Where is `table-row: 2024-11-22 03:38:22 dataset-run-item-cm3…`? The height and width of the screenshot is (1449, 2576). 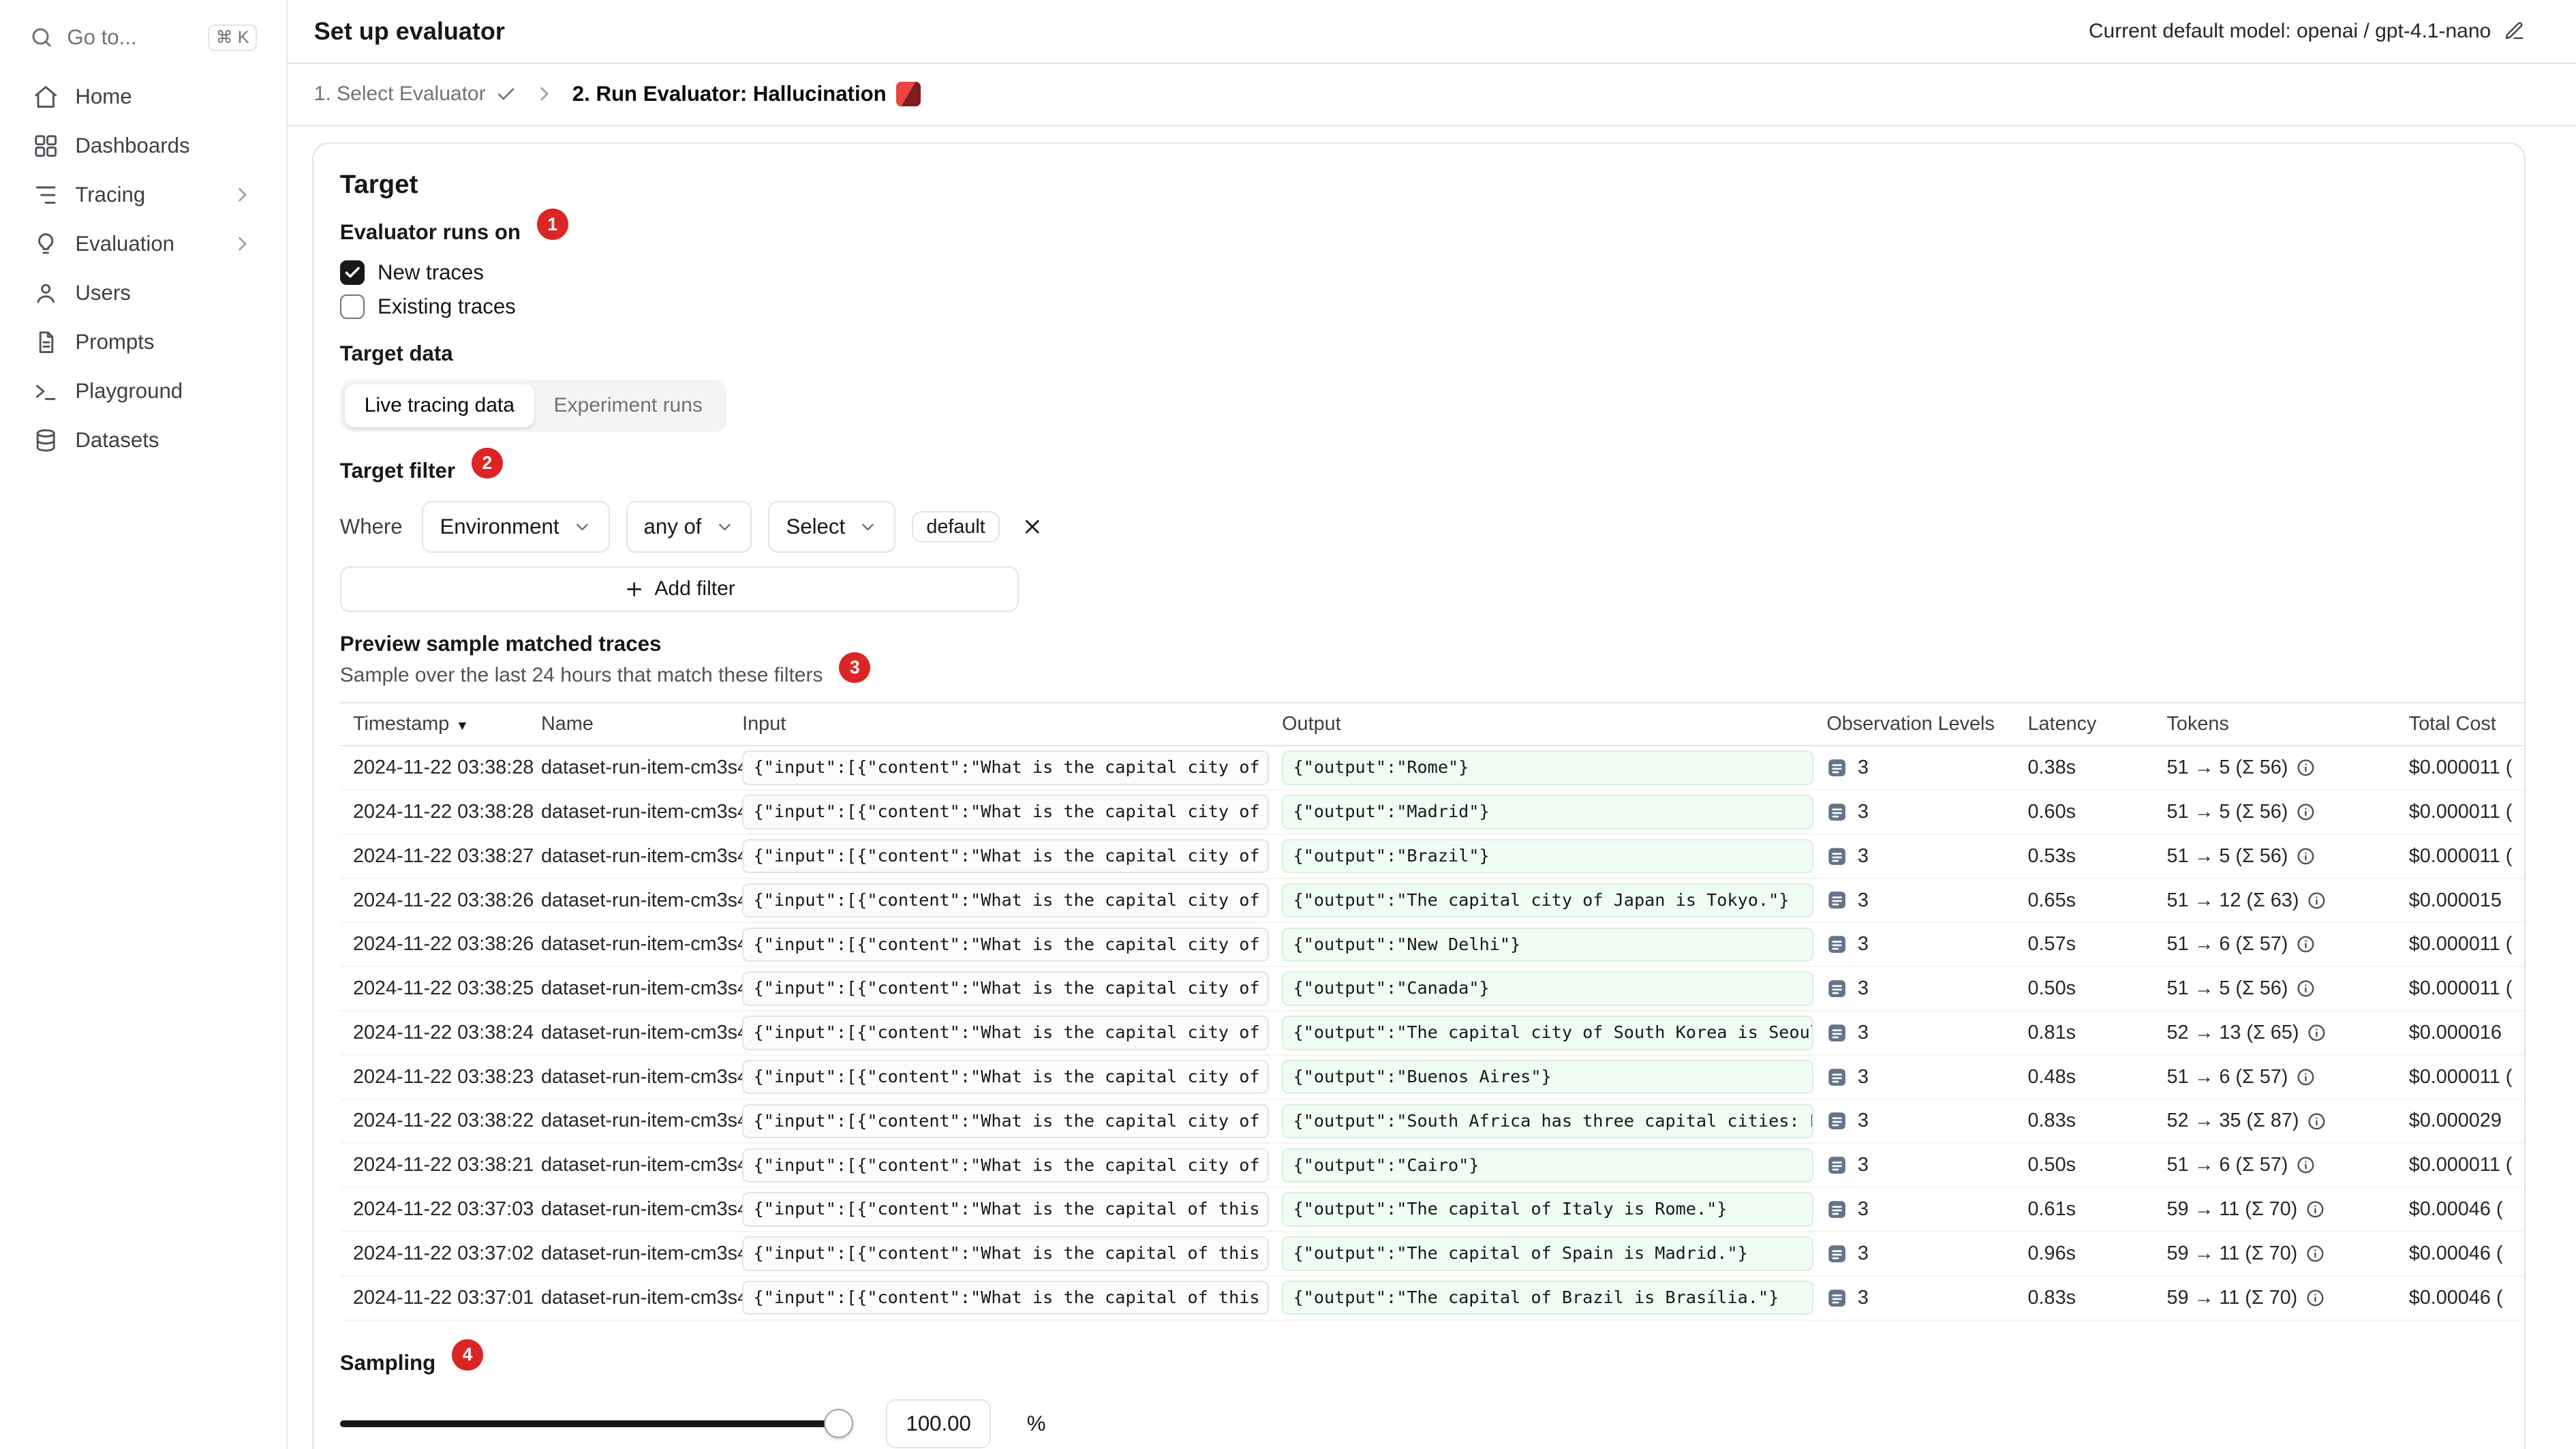 table-row: 2024-11-22 03:38:22 dataset-run-item-cm3… is located at coordinates (1431, 1121).